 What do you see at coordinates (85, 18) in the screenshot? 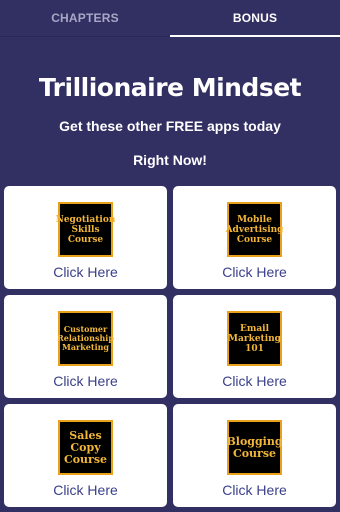
I see `tab-chapters: CHAPTERS` at bounding box center [85, 18].